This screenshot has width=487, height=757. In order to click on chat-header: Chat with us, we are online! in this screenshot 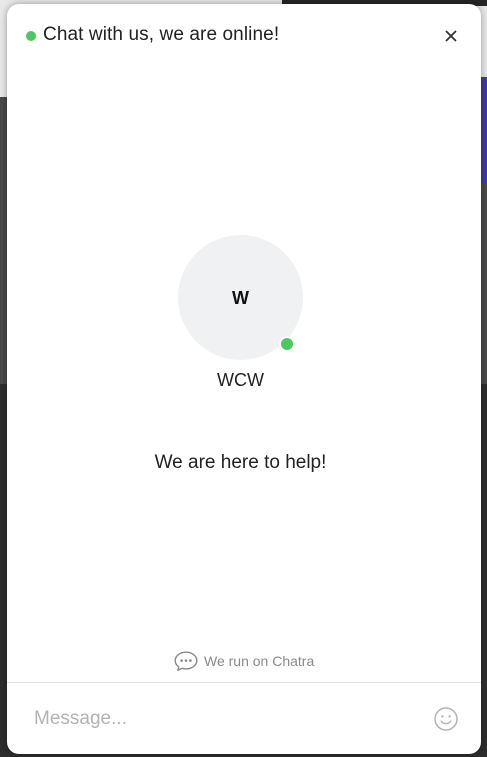, I will do `click(244, 35)`.